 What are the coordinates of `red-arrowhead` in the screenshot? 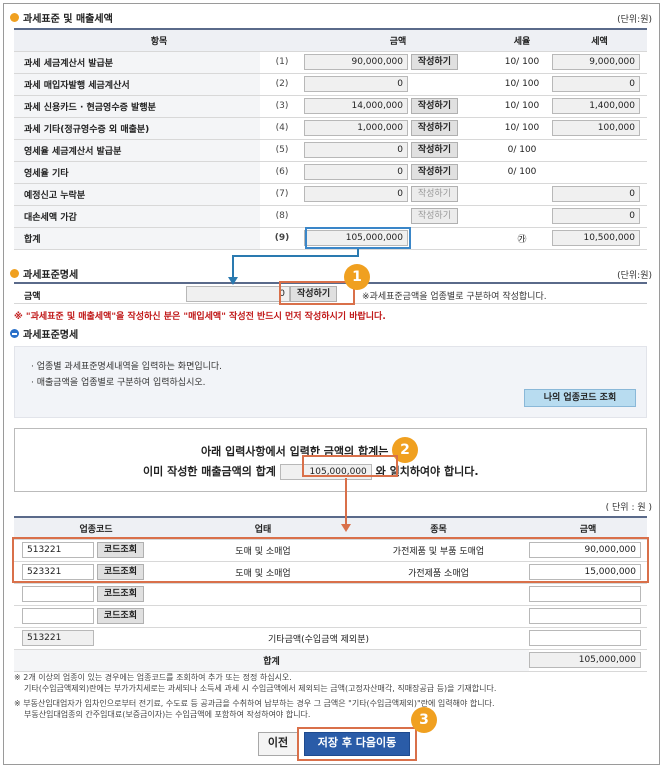 It's located at (346, 528).